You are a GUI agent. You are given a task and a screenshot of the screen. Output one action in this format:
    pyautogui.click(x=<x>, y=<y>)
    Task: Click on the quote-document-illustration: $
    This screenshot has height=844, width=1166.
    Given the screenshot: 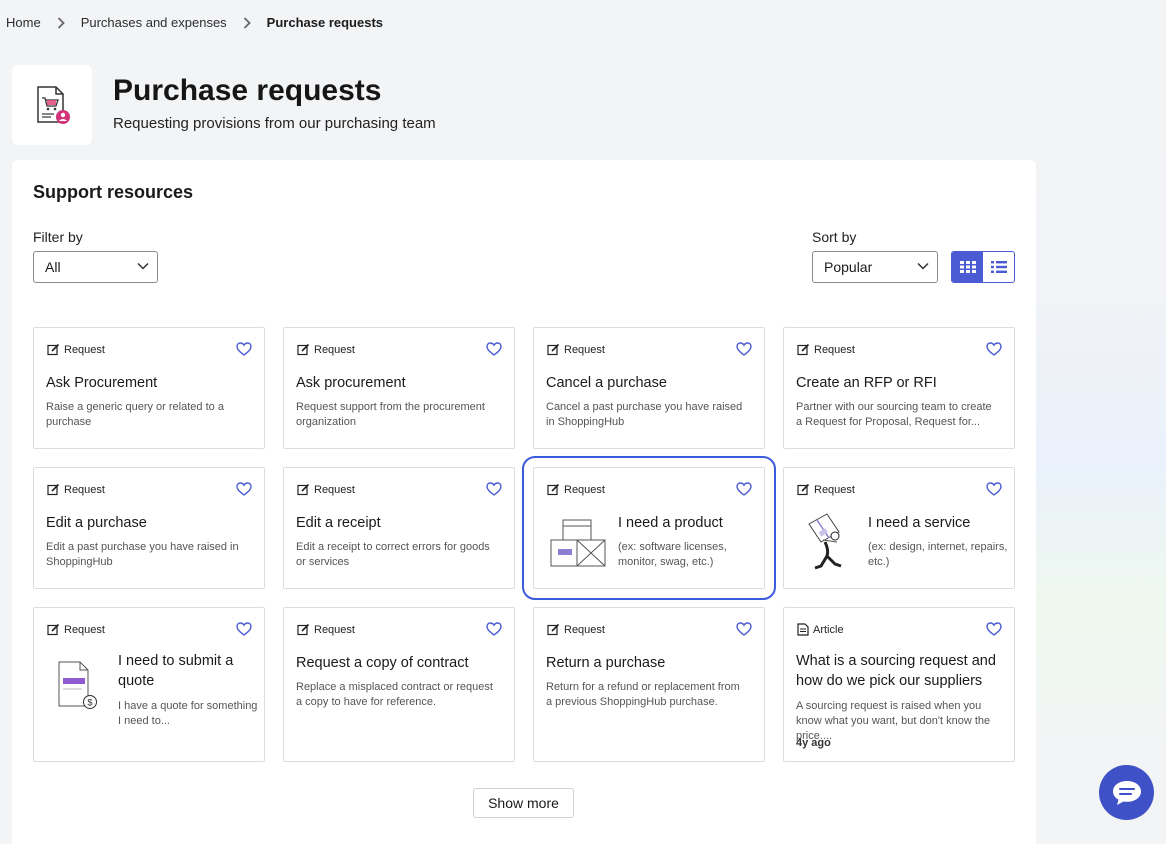 What is the action you would take?
    pyautogui.click(x=77, y=685)
    